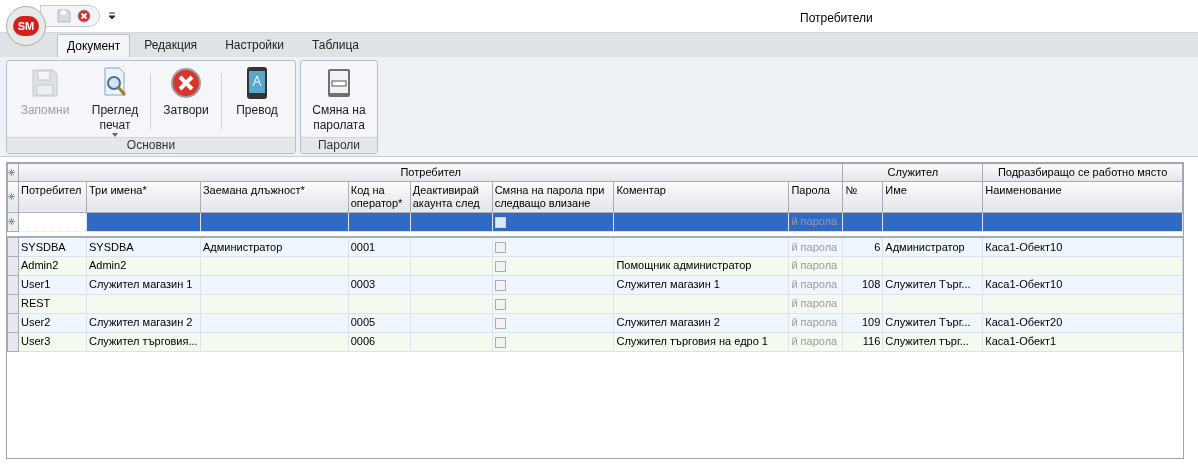 This screenshot has width=1198, height=464. What do you see at coordinates (94, 45) in the screenshot?
I see `ribbon-tab: Документ` at bounding box center [94, 45].